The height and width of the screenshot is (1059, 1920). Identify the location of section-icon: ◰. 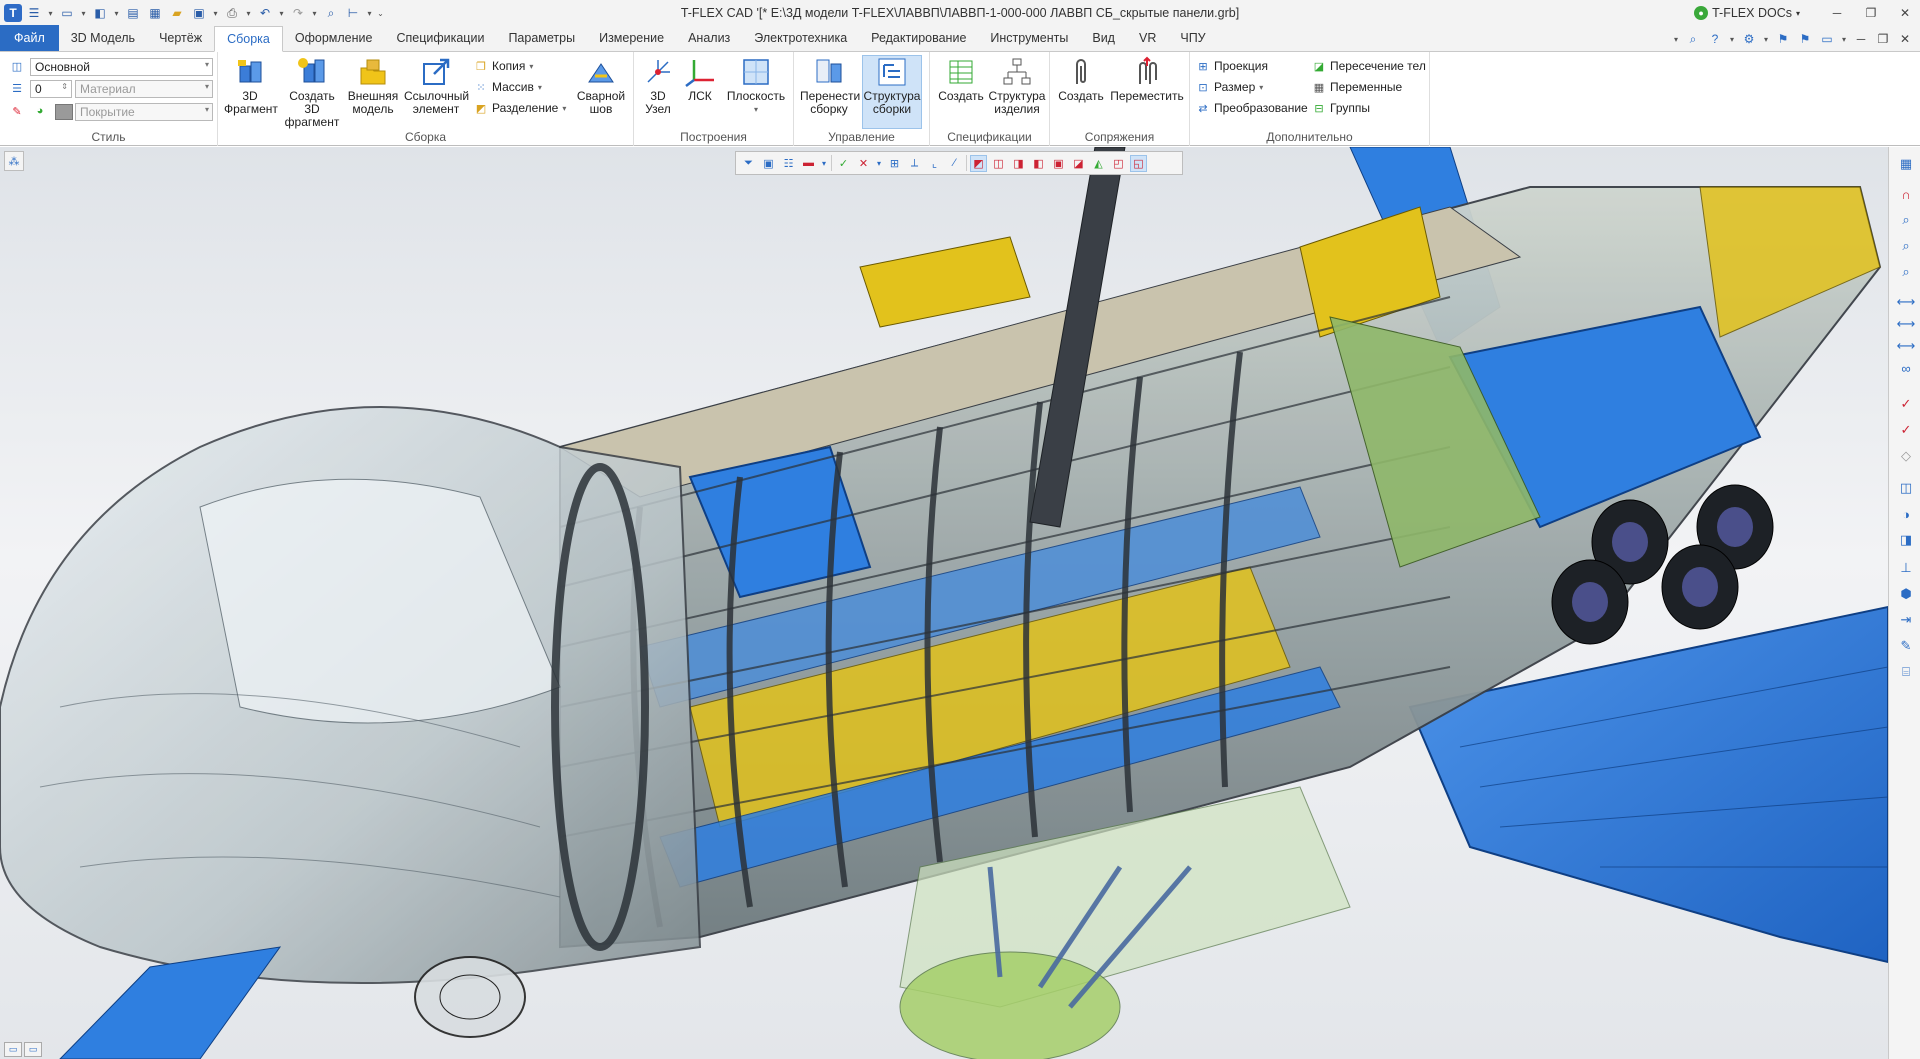
(1118, 163).